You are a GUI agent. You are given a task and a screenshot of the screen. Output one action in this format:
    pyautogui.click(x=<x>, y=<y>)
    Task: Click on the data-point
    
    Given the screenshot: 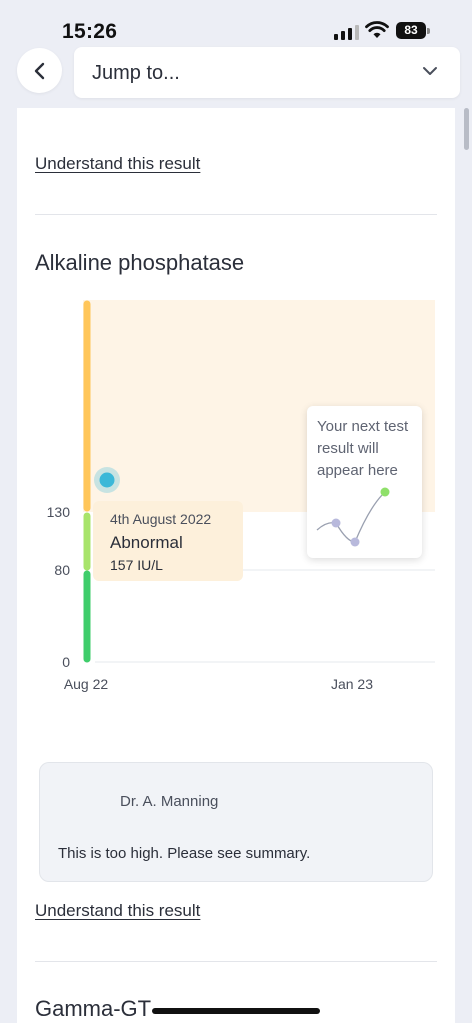 What is the action you would take?
    pyautogui.click(x=107, y=480)
    